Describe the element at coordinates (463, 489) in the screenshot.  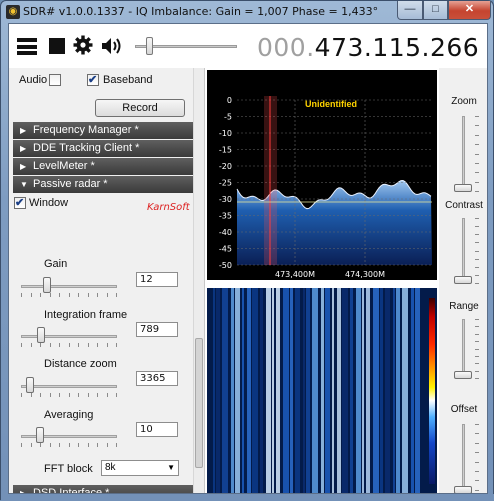
I see `offset-slider-thumb` at that location.